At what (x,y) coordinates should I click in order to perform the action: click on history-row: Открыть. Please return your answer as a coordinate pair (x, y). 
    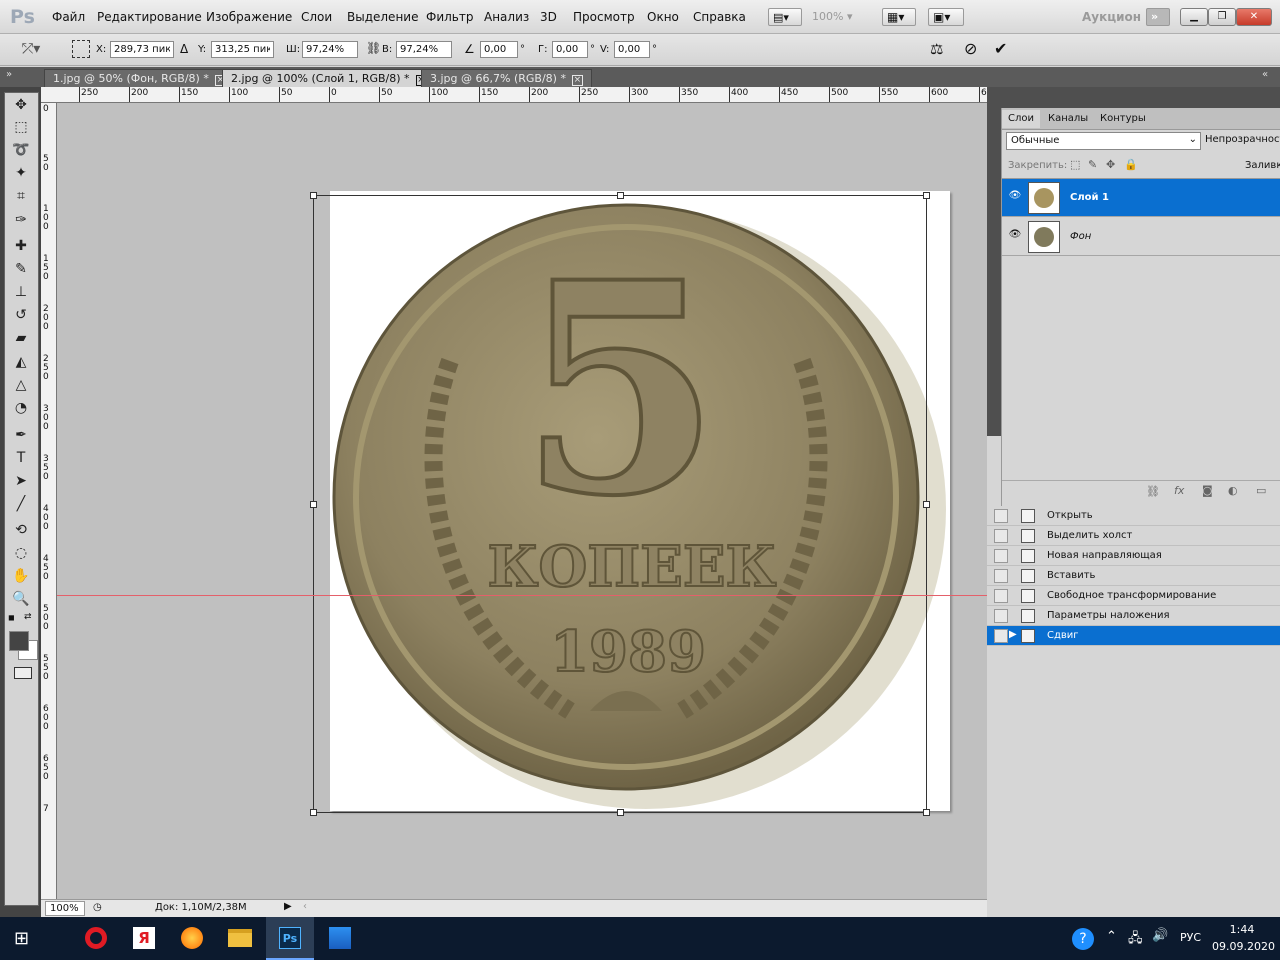
    Looking at the image, I should click on (1133, 516).